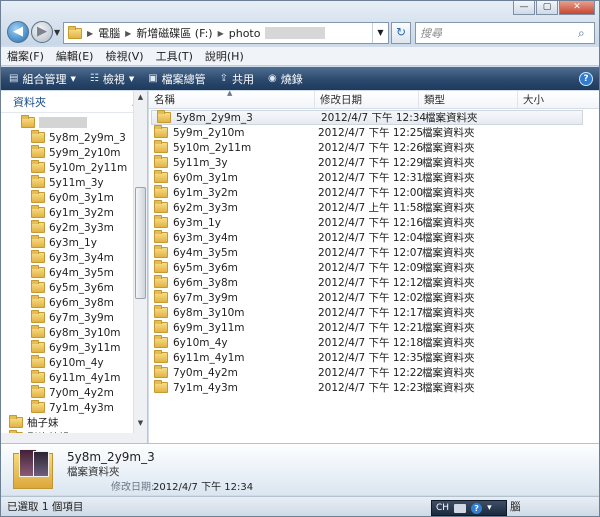  I want to click on file-row: 5y11m_3y 2012/4/7 下午 12:29 檔案資料夾, so click(374, 162).